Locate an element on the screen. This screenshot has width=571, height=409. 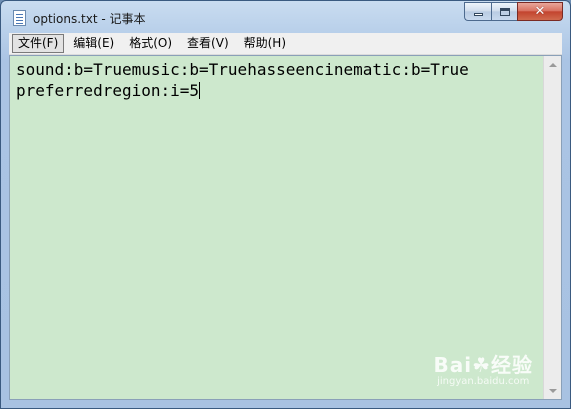
baidu-watermark: Bai☘经验 jingyan.baidu.com is located at coordinates (483, 370).